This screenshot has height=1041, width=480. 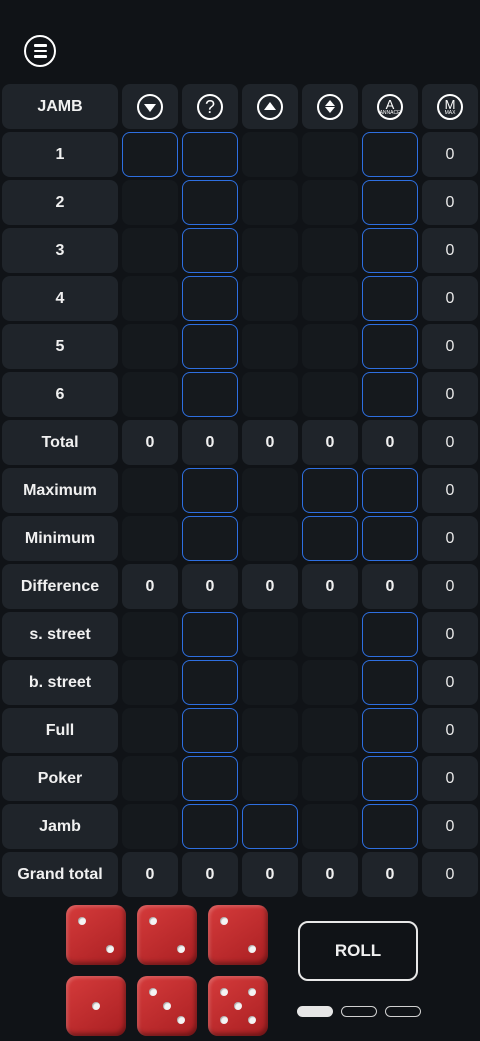 What do you see at coordinates (240, 442) in the screenshot?
I see `score-row: Total 0 0 0 0 0 0` at bounding box center [240, 442].